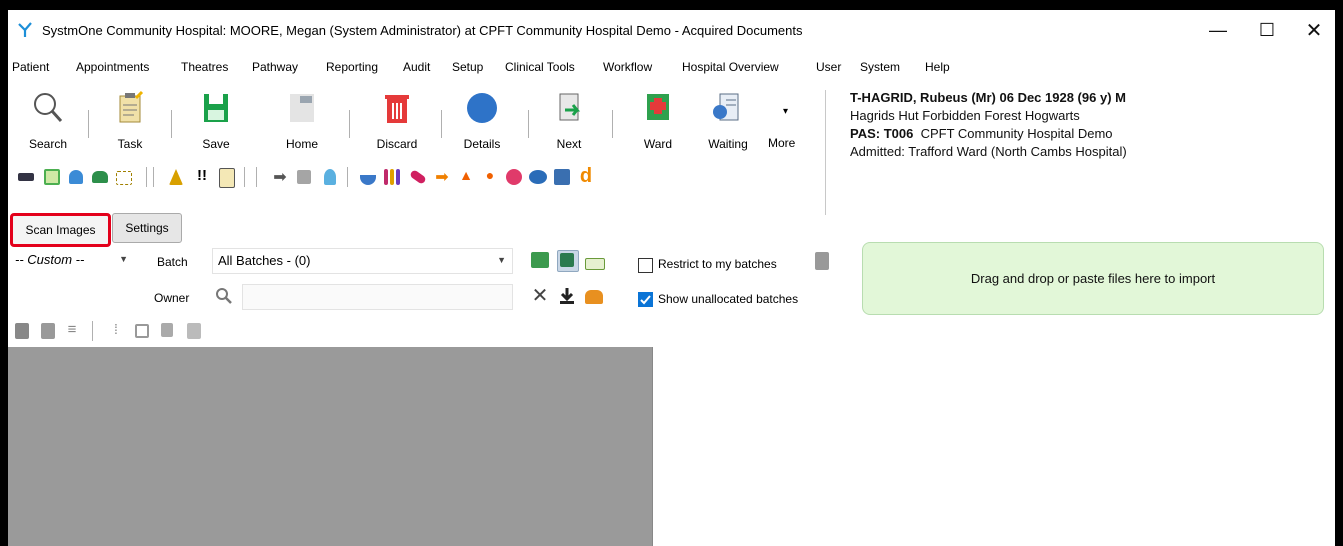 This screenshot has height=546, width=1343. I want to click on calendar-batch-icon, so click(568, 261).